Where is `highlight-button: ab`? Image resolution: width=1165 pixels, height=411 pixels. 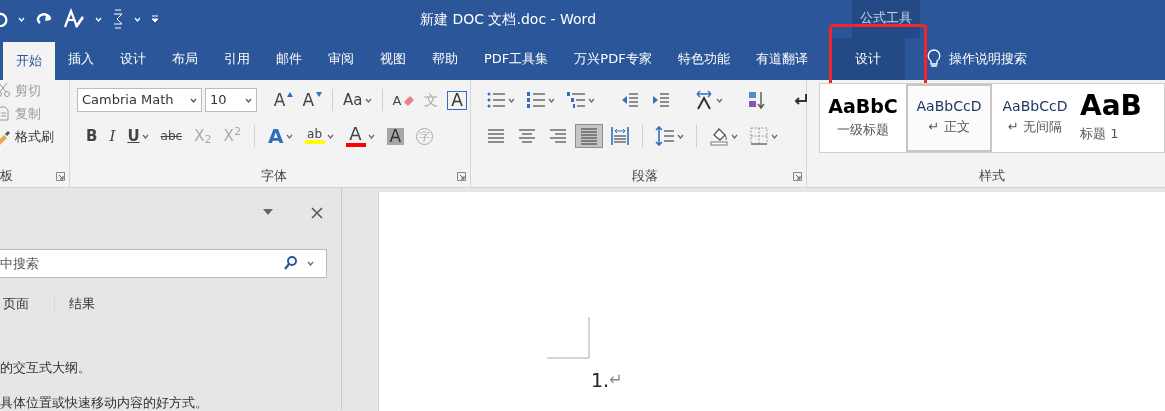
highlight-button: ab is located at coordinates (319, 136).